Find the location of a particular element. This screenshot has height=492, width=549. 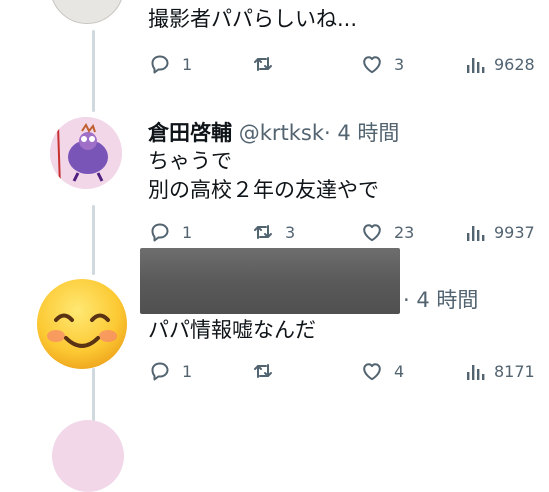

thread-line-bottom is located at coordinates (93, 397).